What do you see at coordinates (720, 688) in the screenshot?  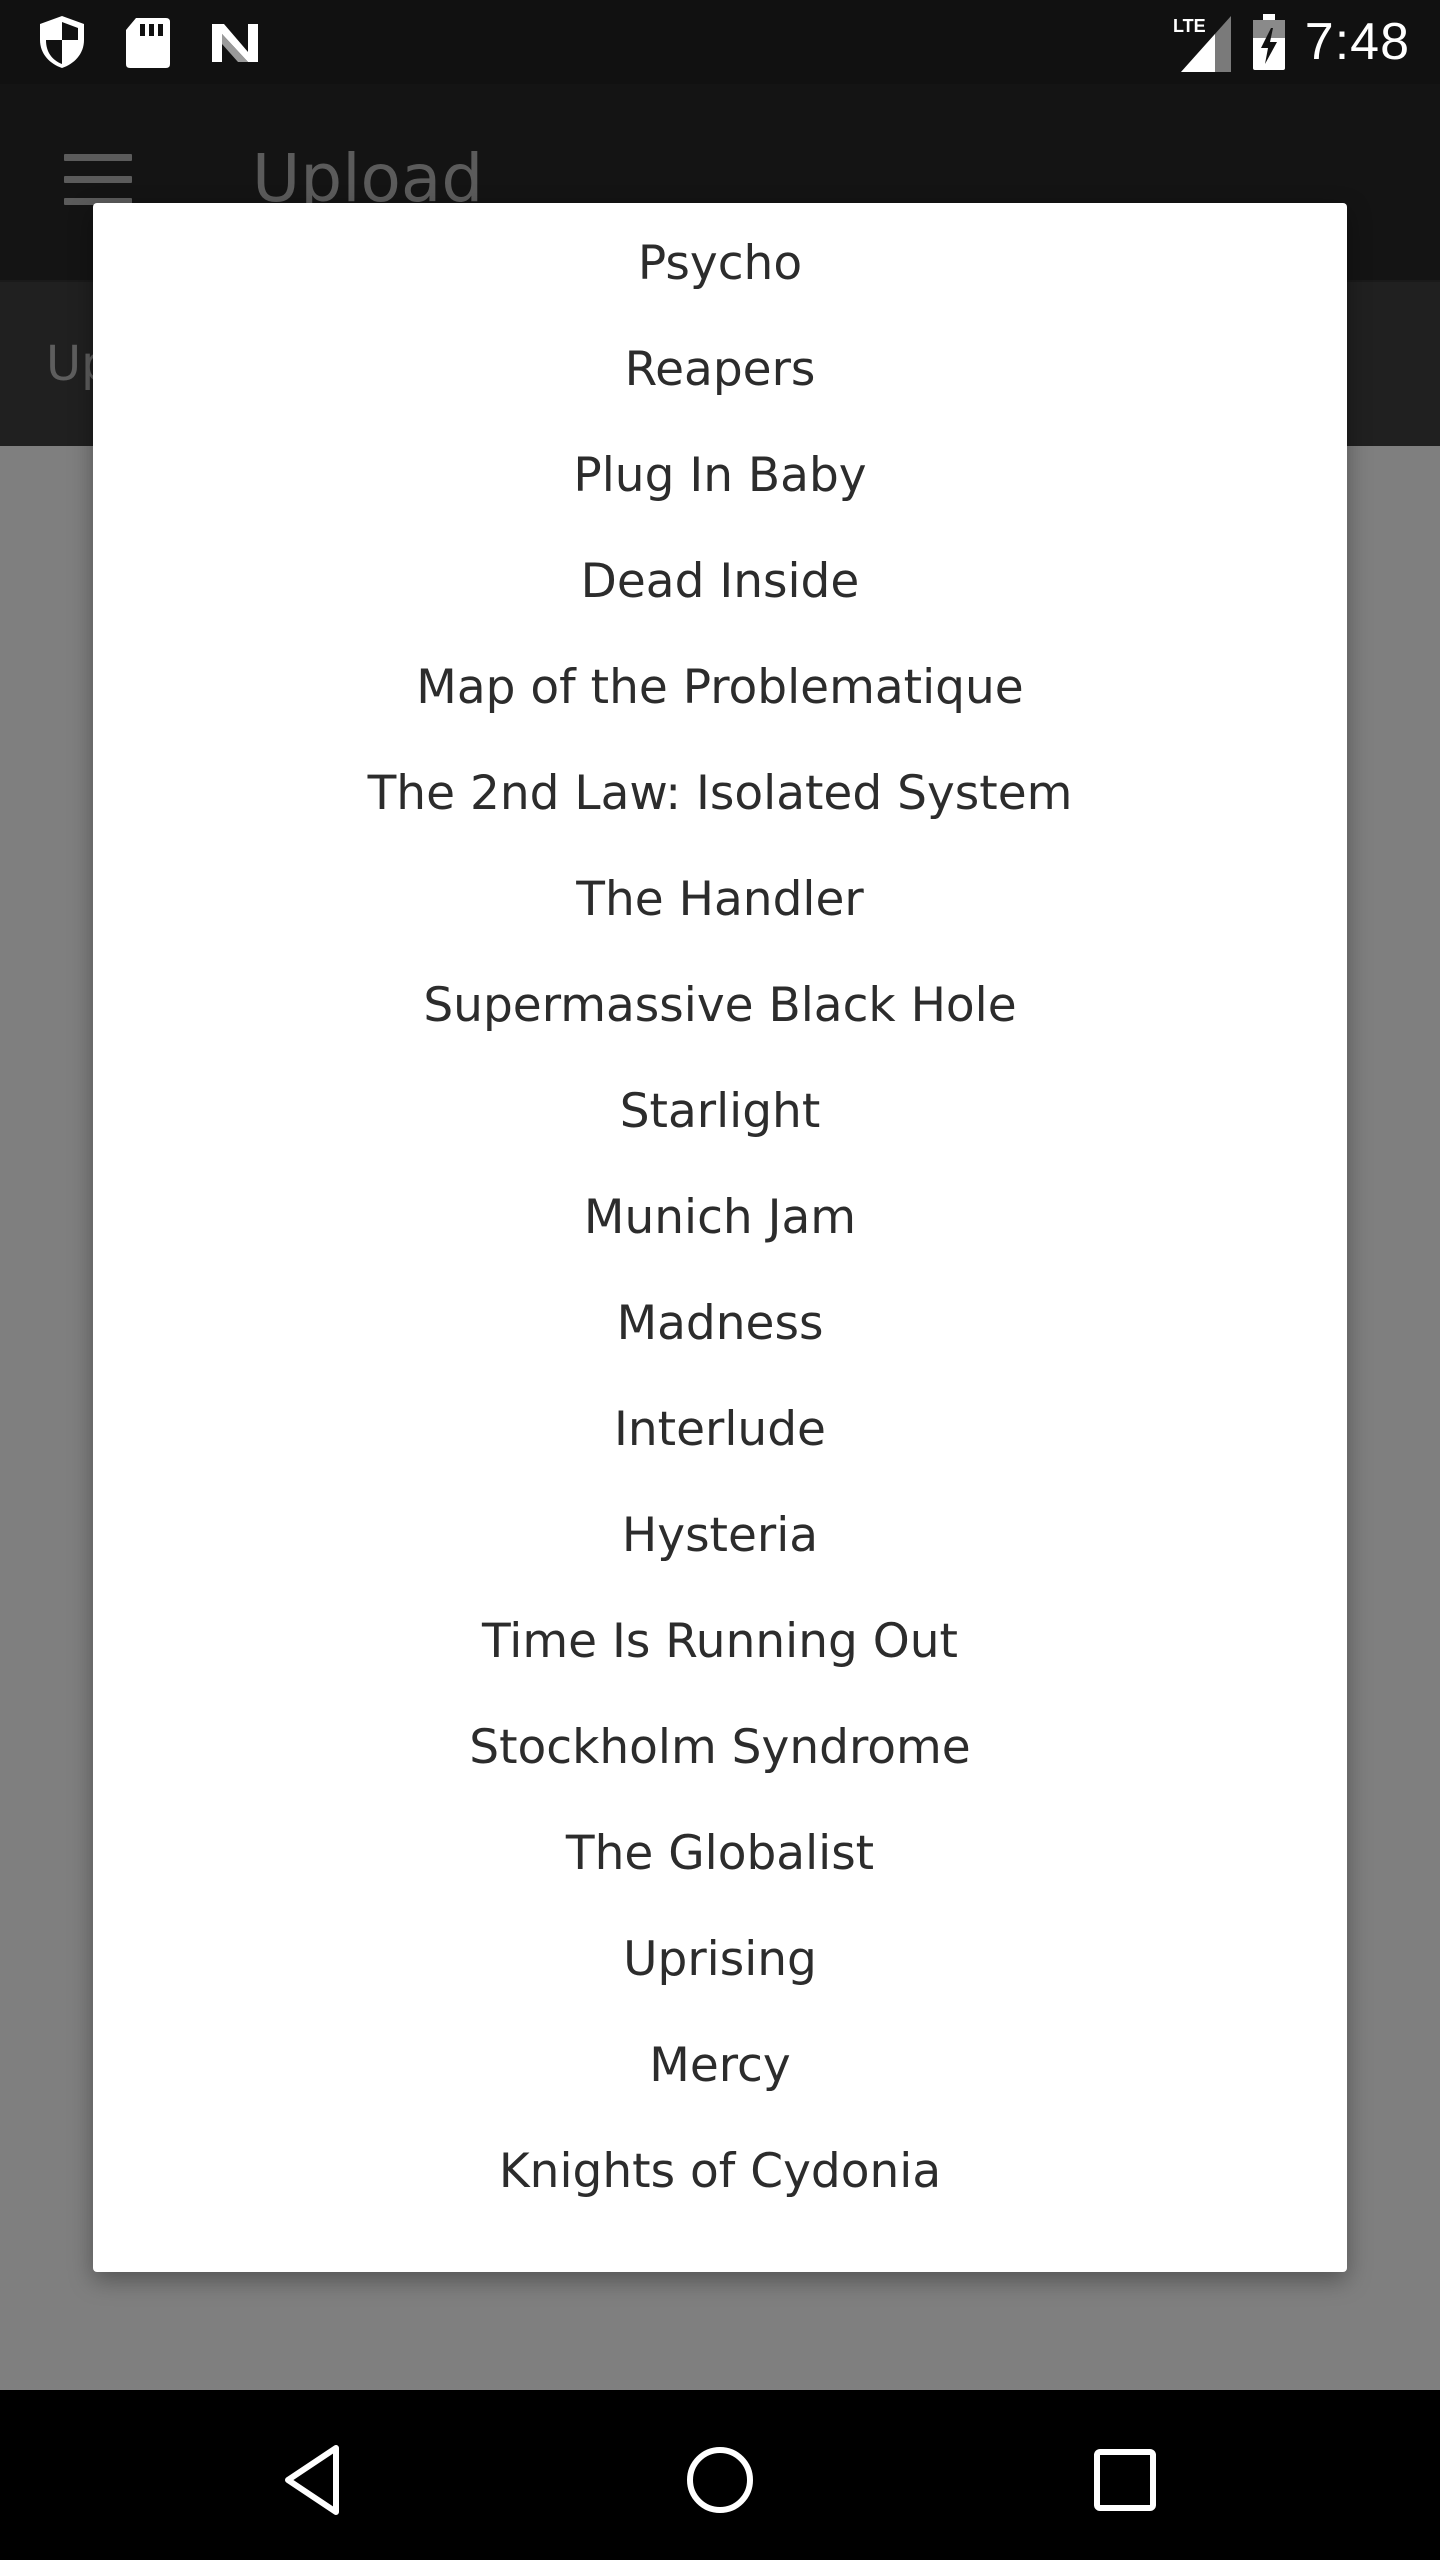 I see `list-item: Map of the Problematique` at bounding box center [720, 688].